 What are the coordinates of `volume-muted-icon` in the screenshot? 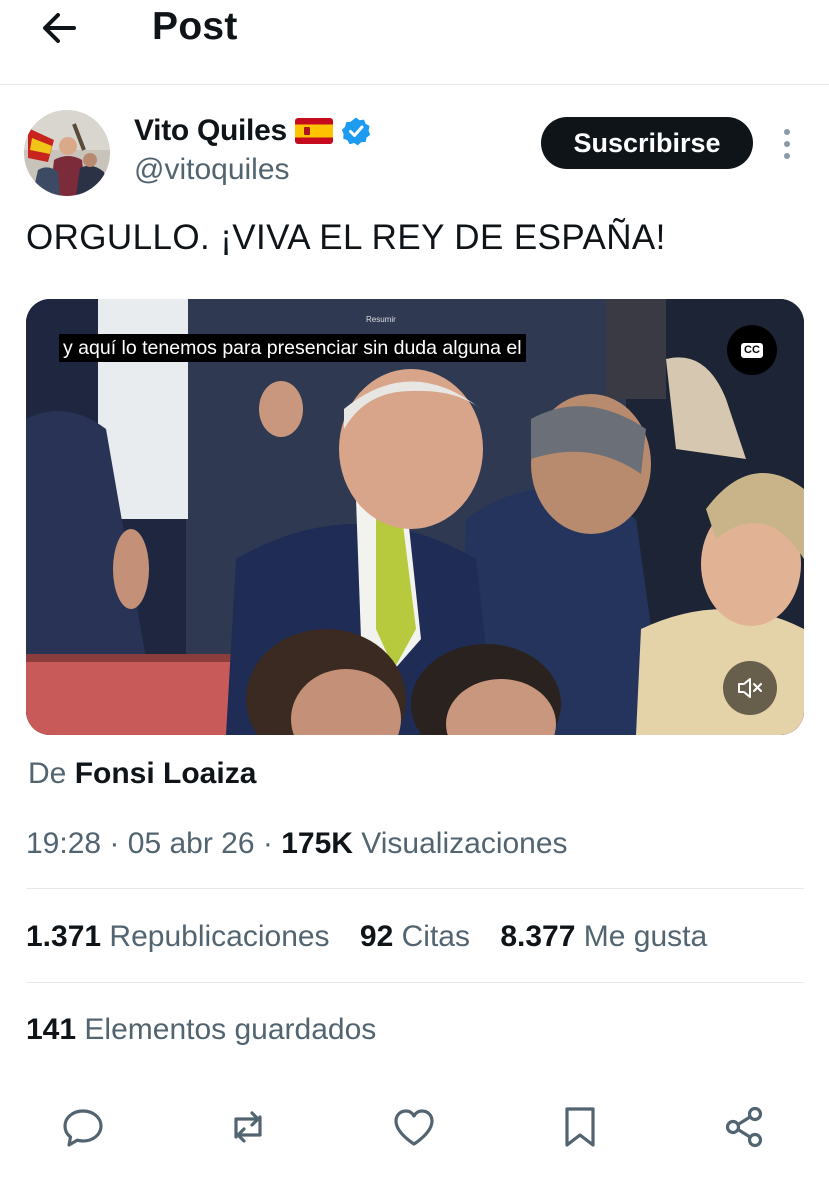 It's located at (750, 688).